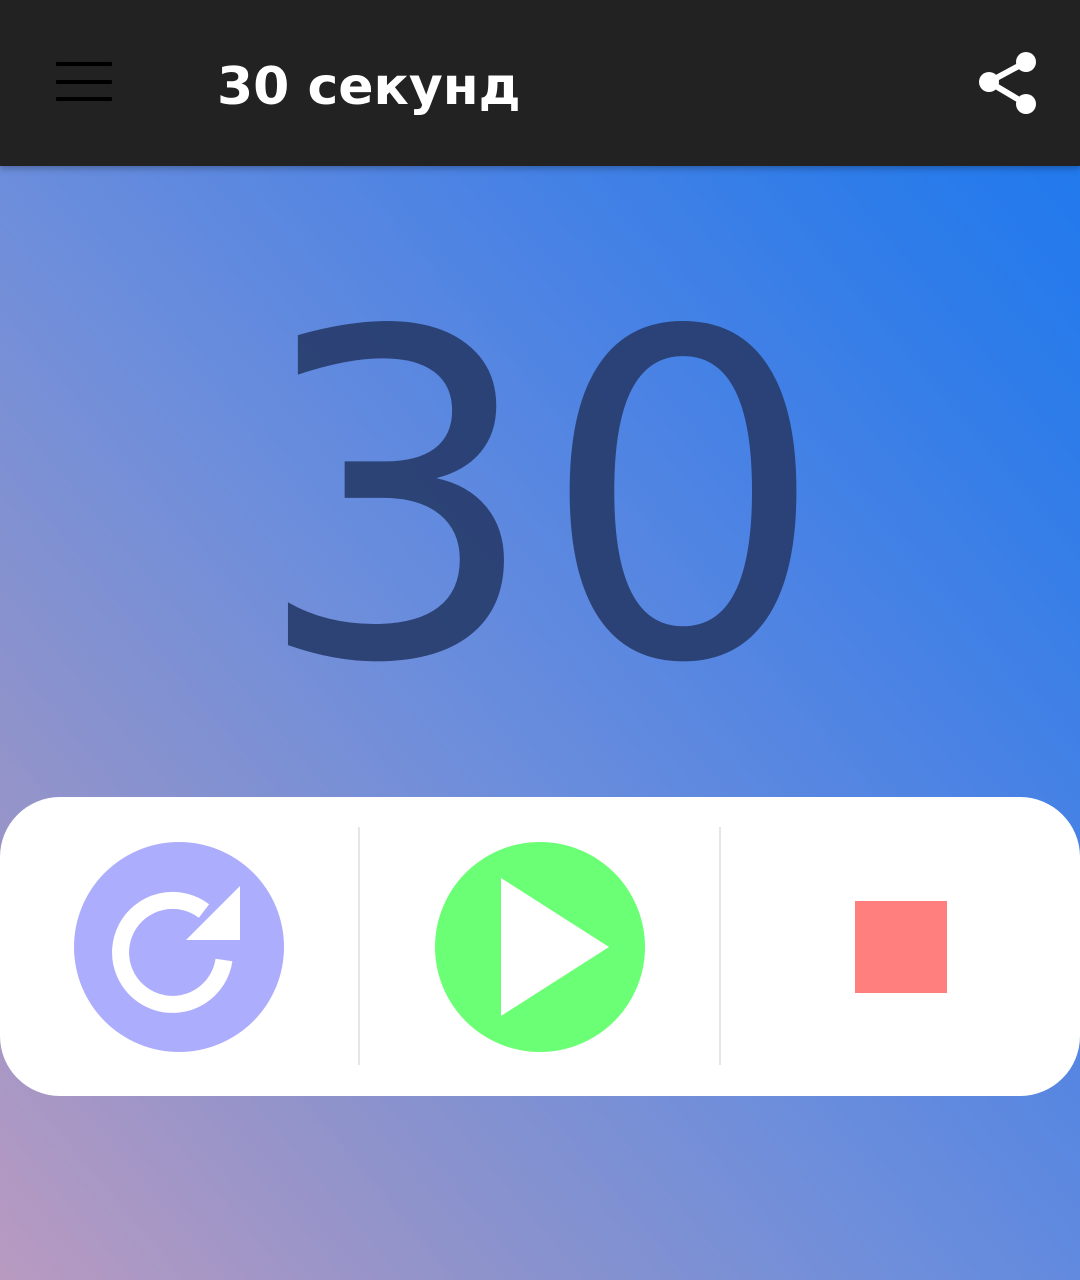 This screenshot has height=1280, width=1080. I want to click on restart-button, so click(179, 947).